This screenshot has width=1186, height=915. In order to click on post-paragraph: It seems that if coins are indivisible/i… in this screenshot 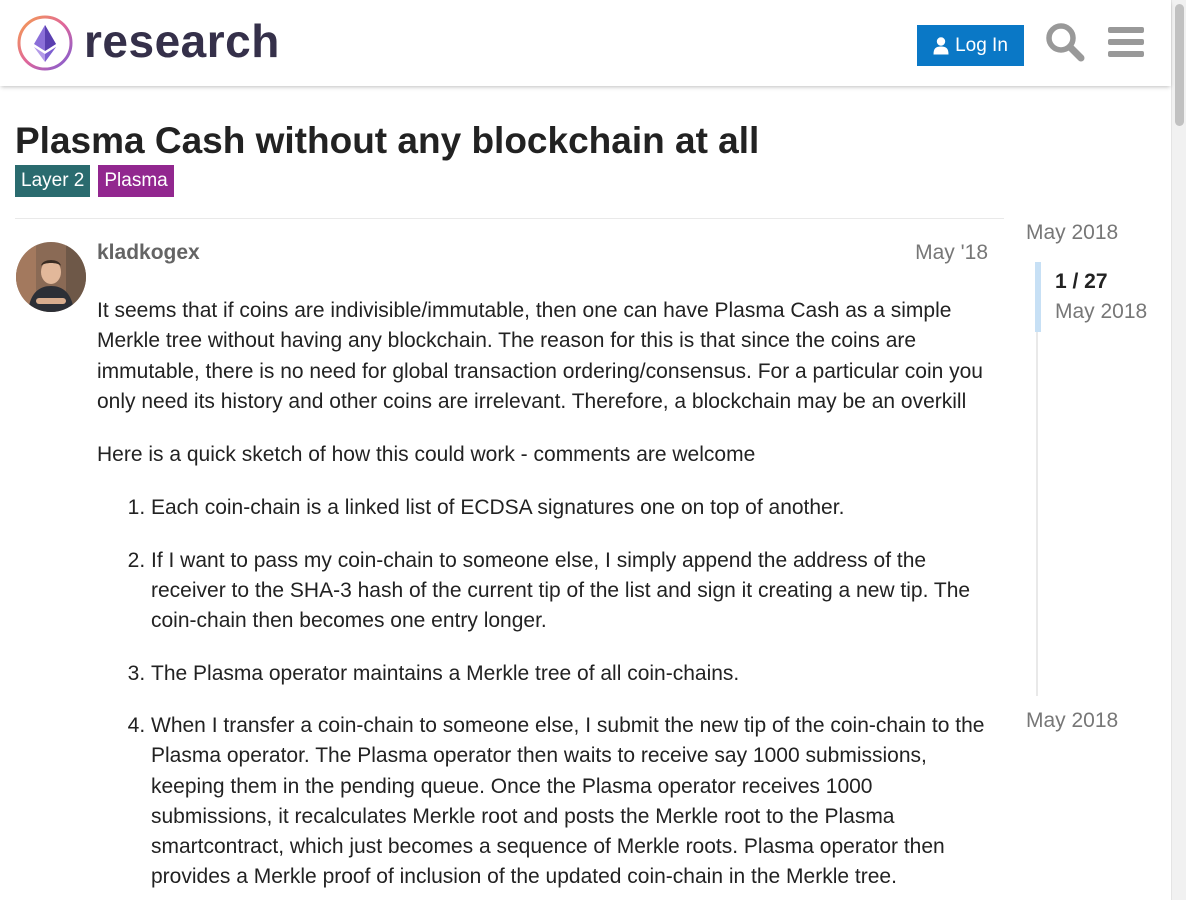, I will do `click(540, 356)`.